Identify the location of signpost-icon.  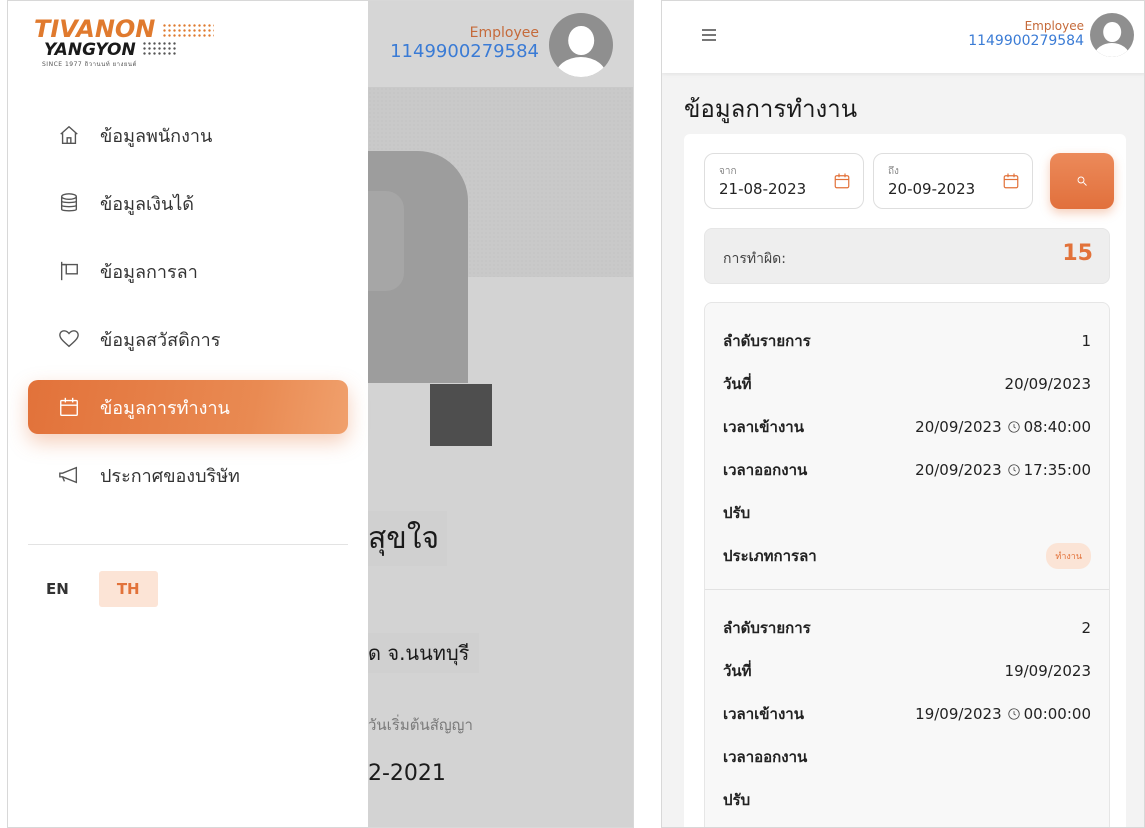
(69, 271).